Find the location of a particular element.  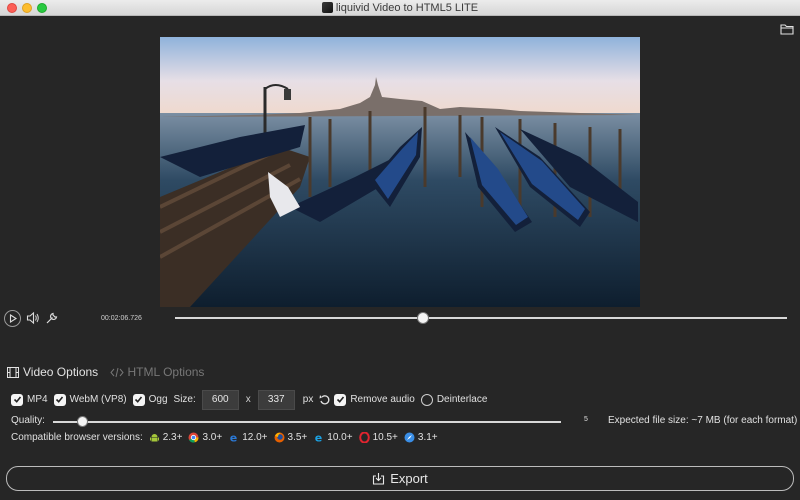

play-button is located at coordinates (12, 318).